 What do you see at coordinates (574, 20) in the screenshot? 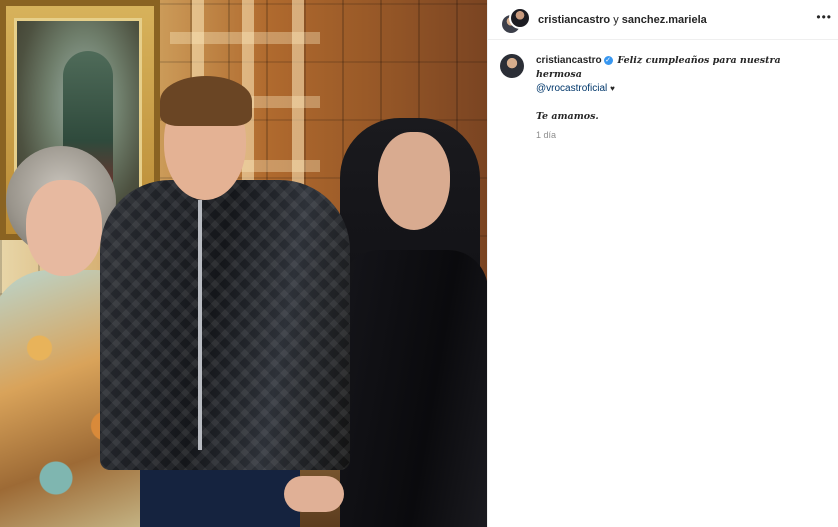
I see `header-username-1: cristiancastro` at bounding box center [574, 20].